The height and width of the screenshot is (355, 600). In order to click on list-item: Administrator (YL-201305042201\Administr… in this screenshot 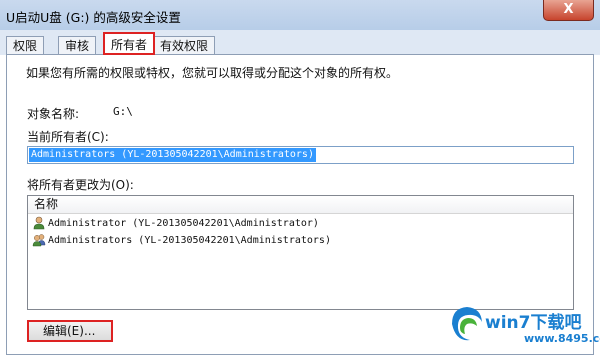, I will do `click(175, 224)`.